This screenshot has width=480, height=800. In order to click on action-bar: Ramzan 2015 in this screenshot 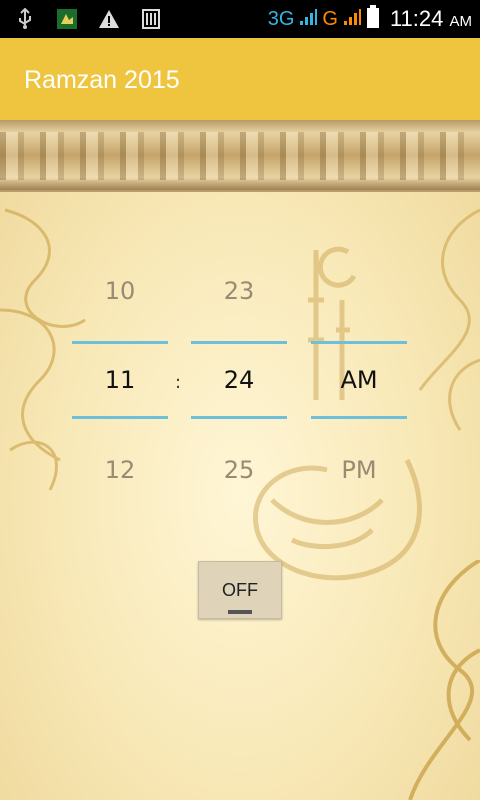, I will do `click(240, 79)`.